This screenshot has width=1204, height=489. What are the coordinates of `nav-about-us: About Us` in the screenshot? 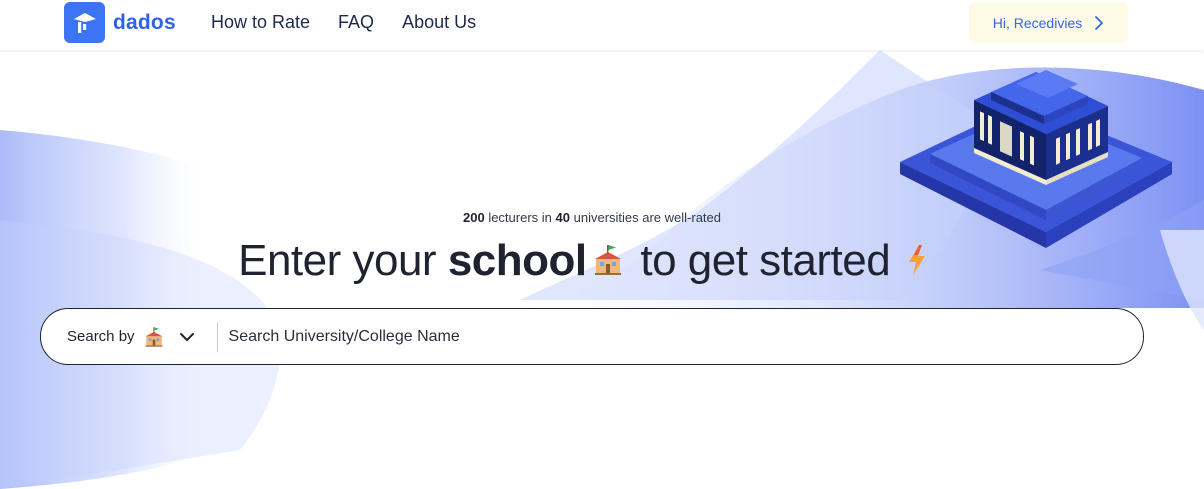 It's located at (439, 22).